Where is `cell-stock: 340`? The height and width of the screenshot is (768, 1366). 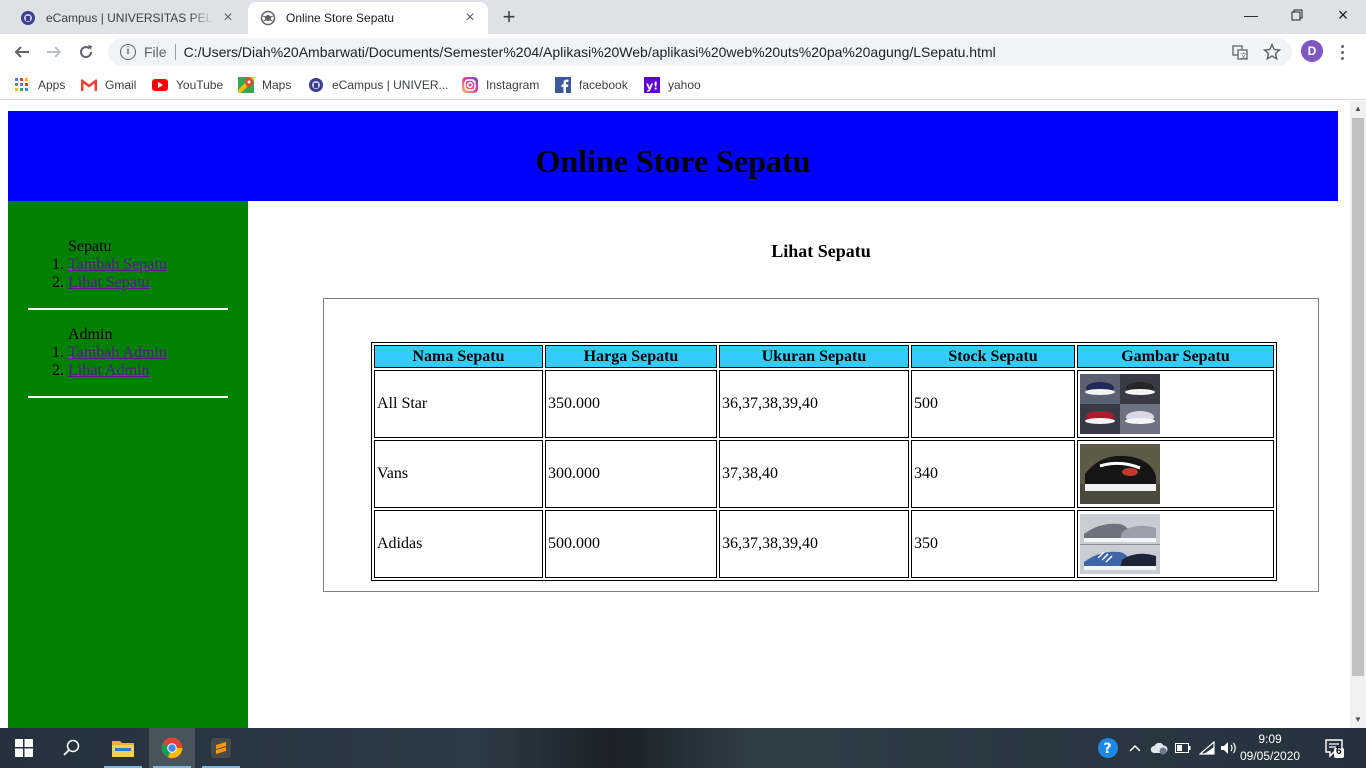
cell-stock: 340 is located at coordinates (993, 474).